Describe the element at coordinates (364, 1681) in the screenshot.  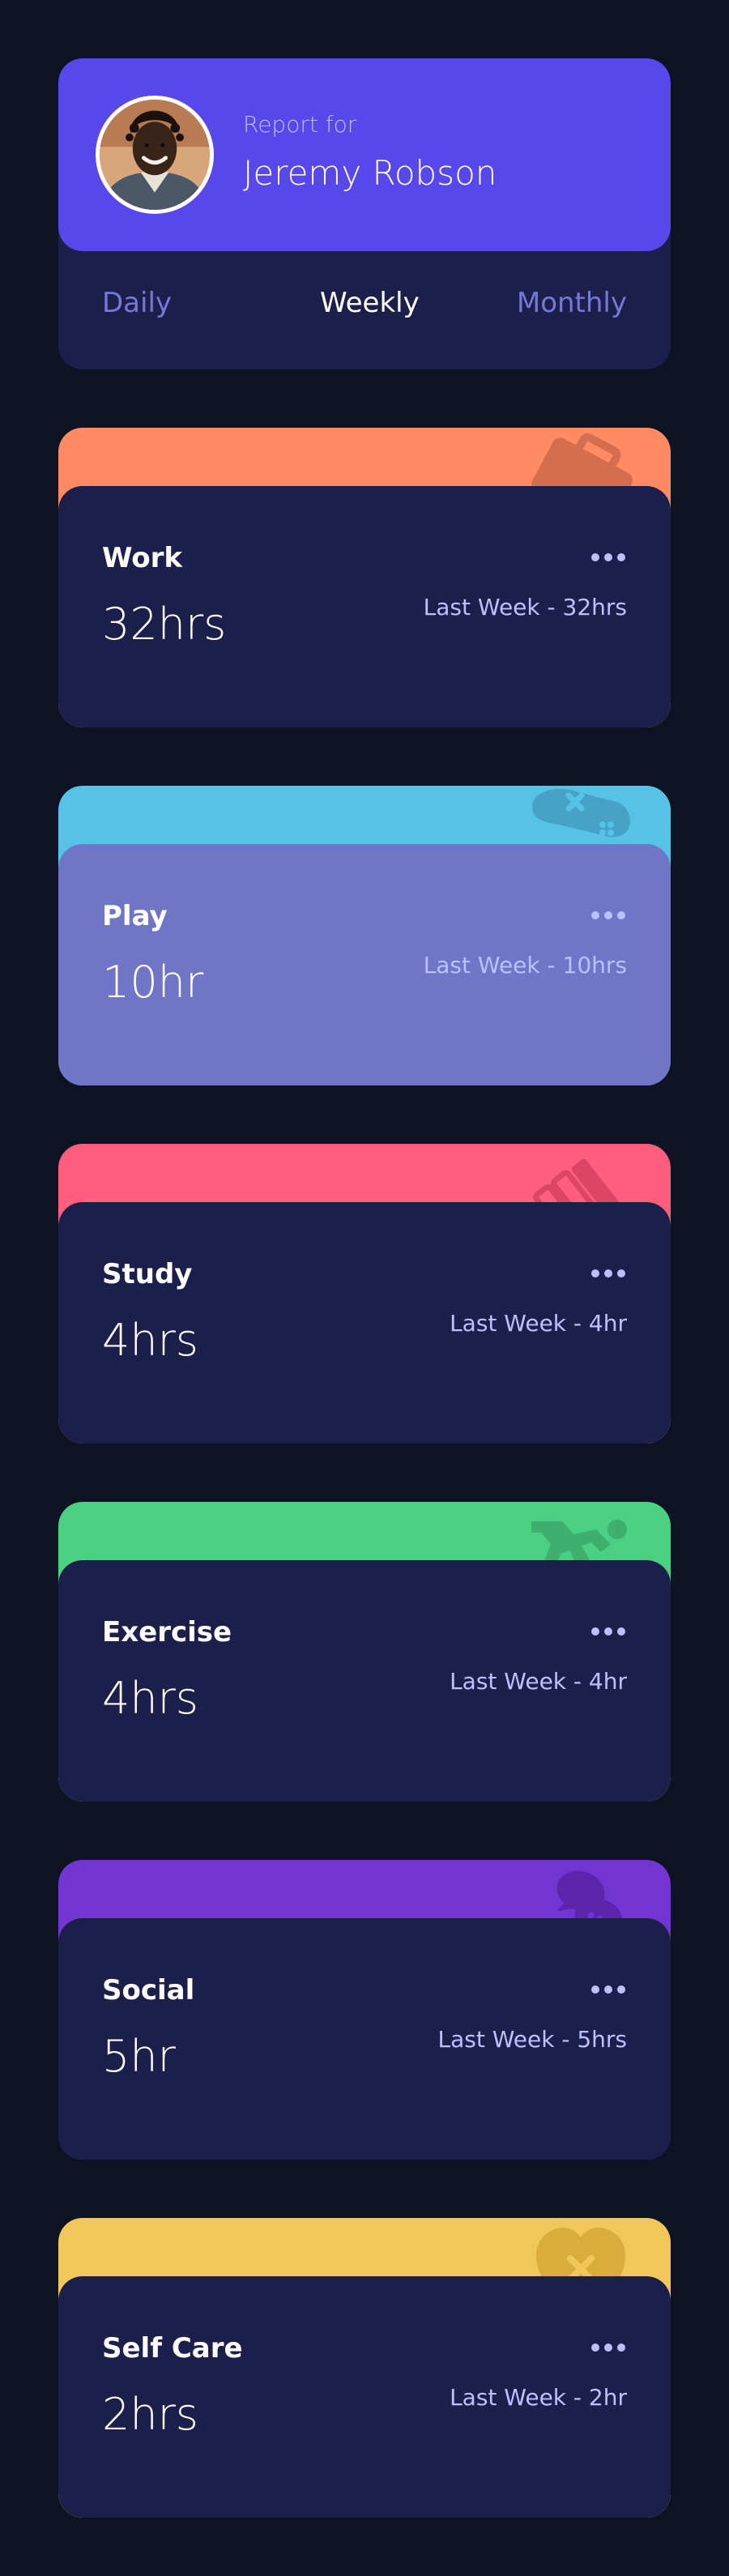
I see `activity-body: Exercise 4hrs Last Week - 4hr` at that location.